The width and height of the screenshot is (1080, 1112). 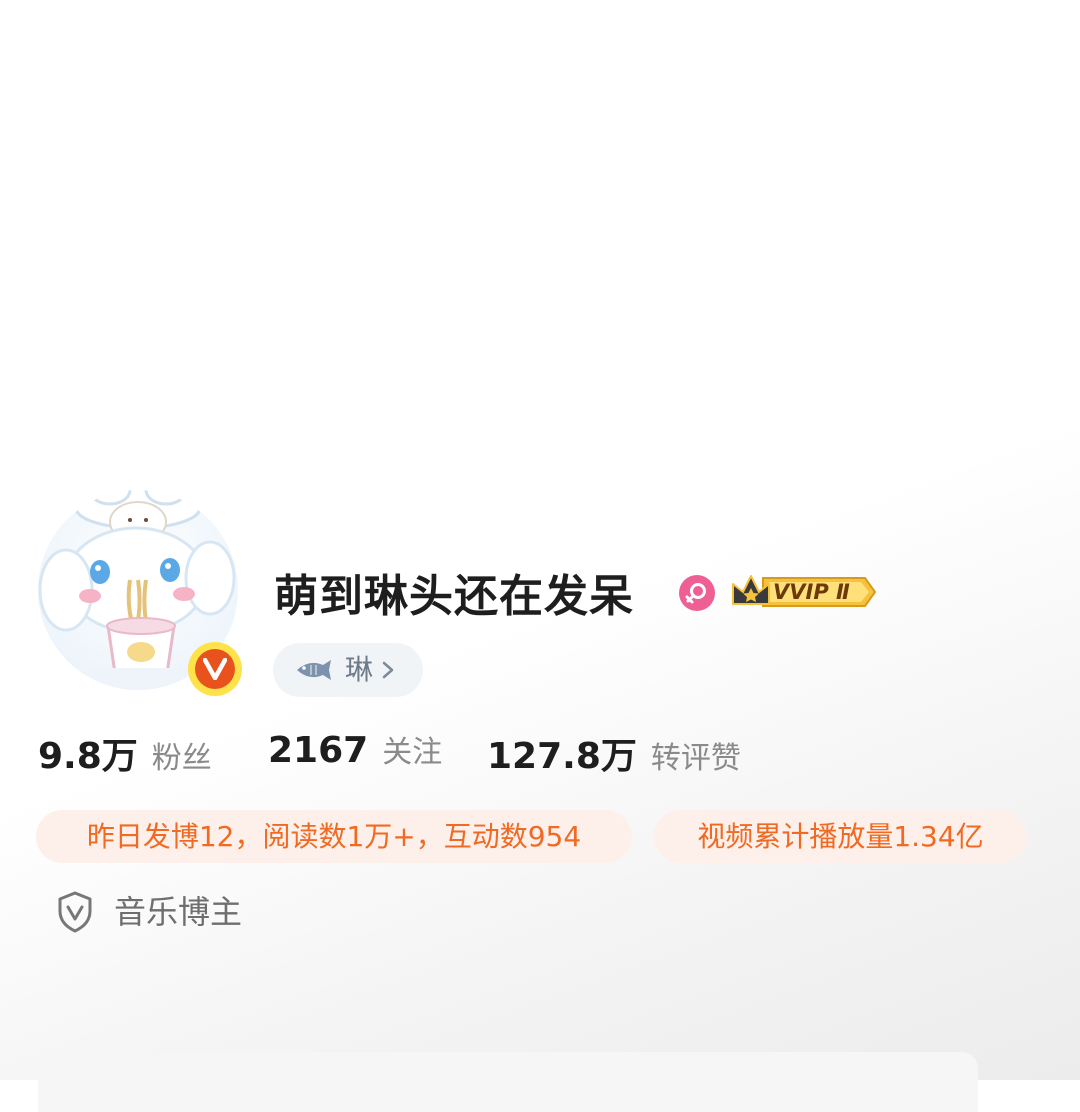 I want to click on interactions-label: 转评赞, so click(x=695, y=758).